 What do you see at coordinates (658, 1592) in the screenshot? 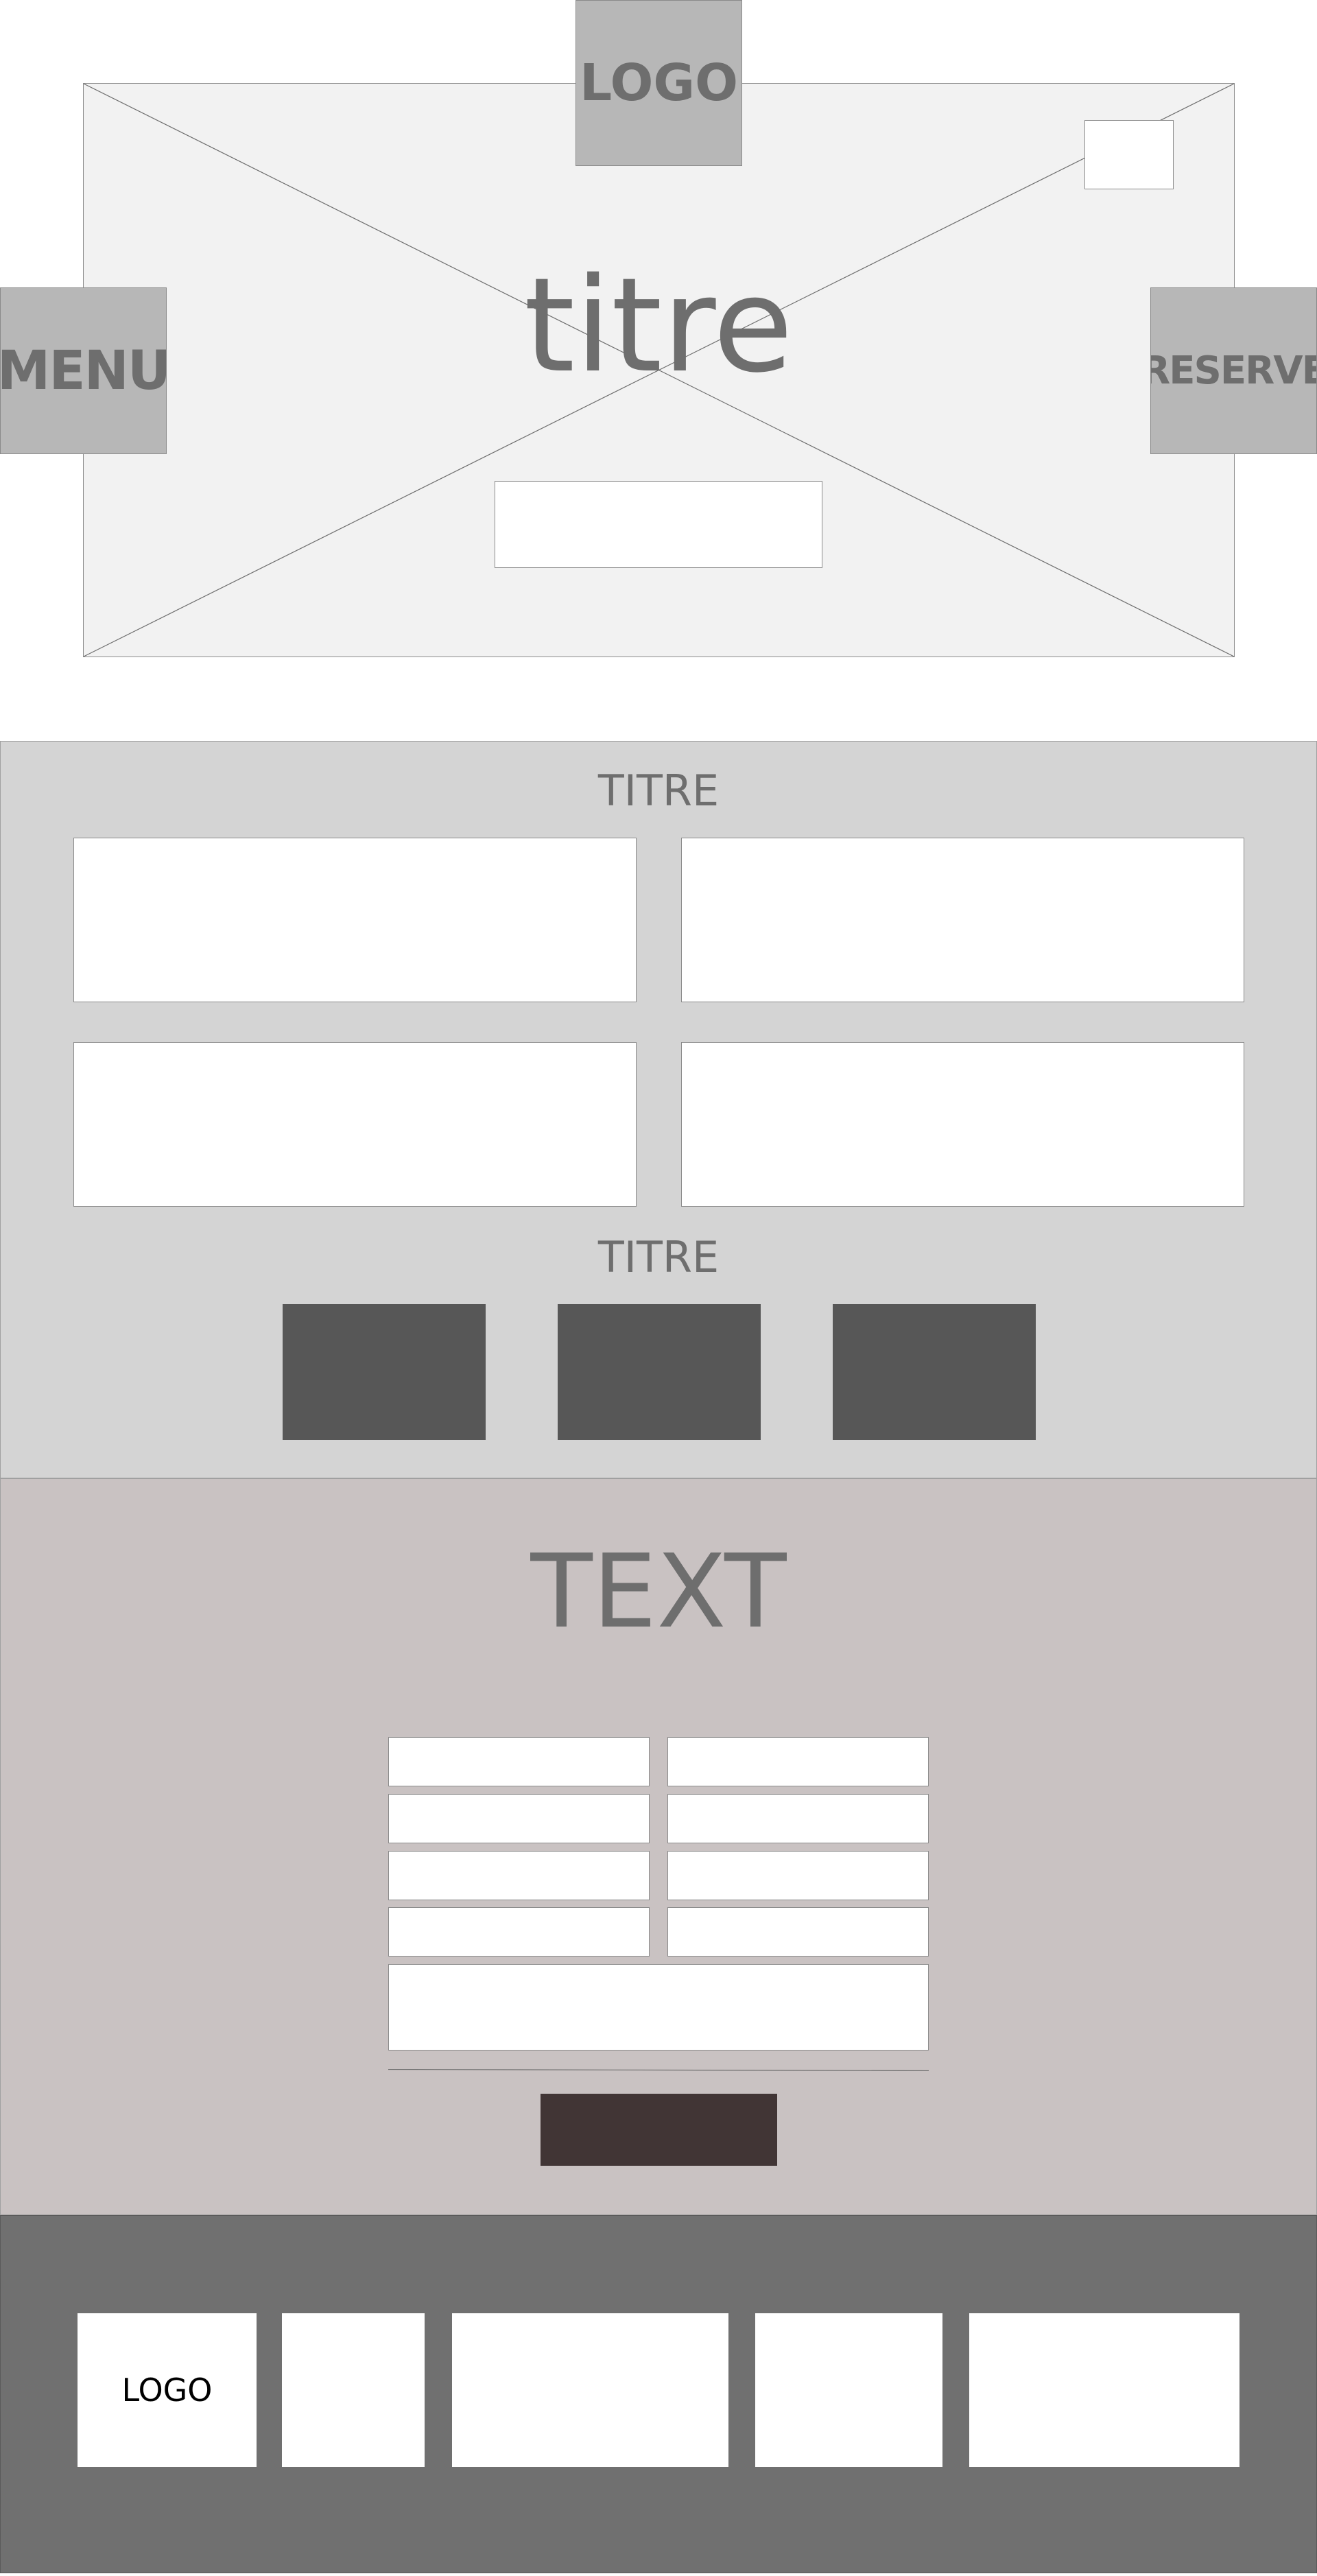
I see `contact-title: TEXT` at bounding box center [658, 1592].